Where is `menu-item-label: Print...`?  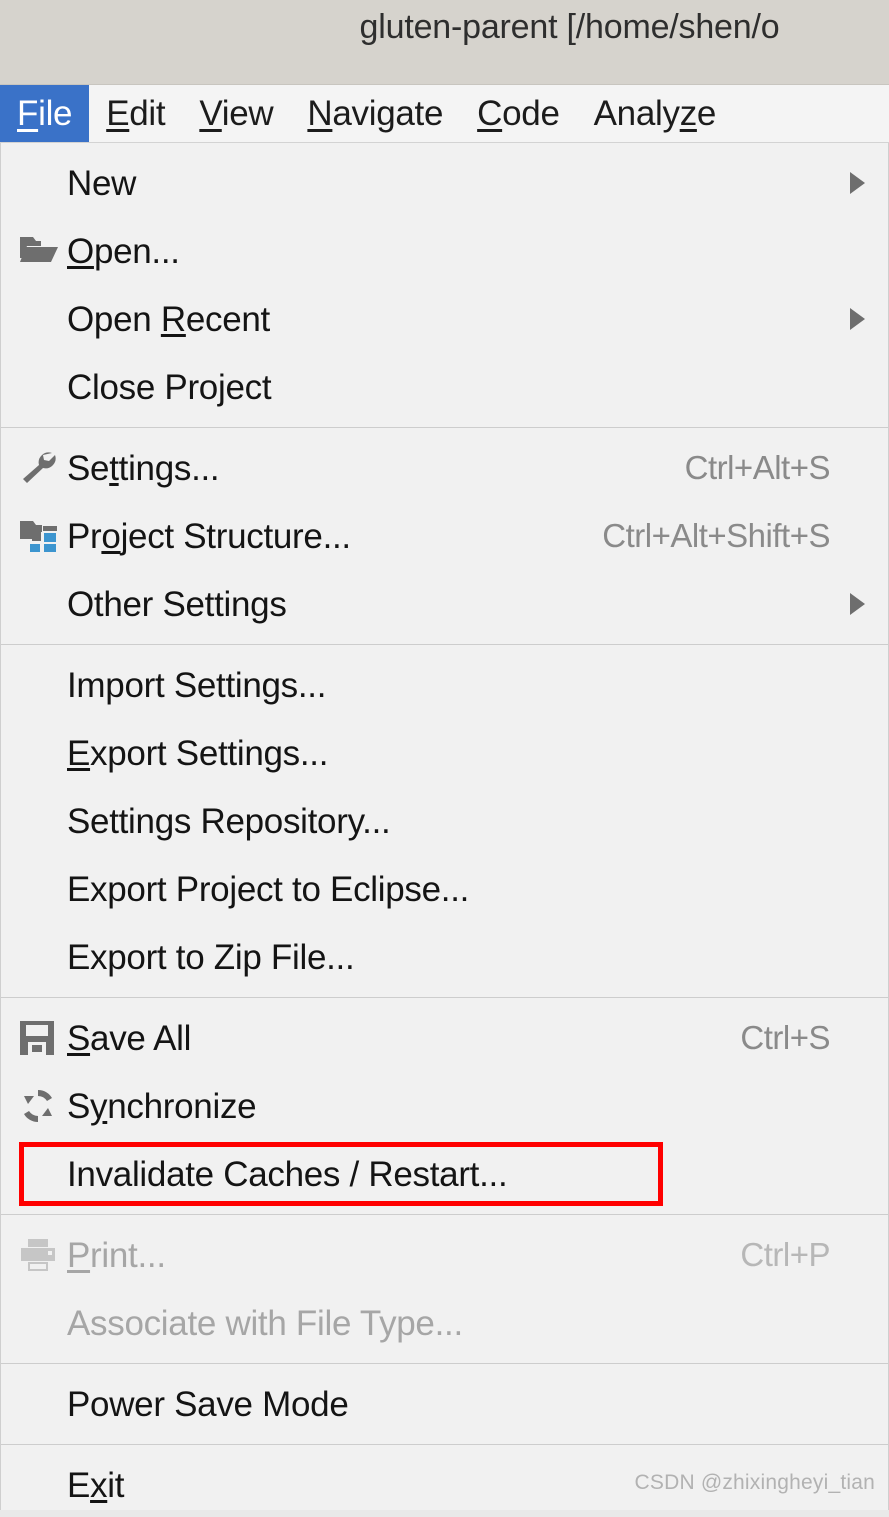 menu-item-label: Print... is located at coordinates (116, 1255).